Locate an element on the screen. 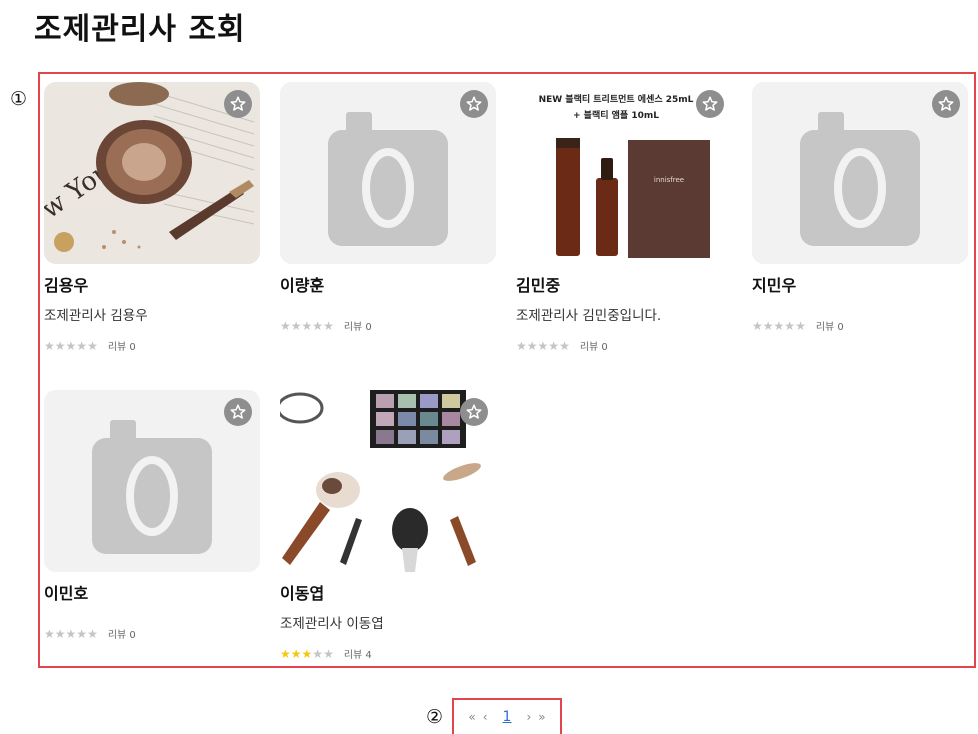 This screenshot has width=978, height=734. svg-text: NEW 블랙티 트리트먼트 에센스 25mL is located at coordinates (616, 99).